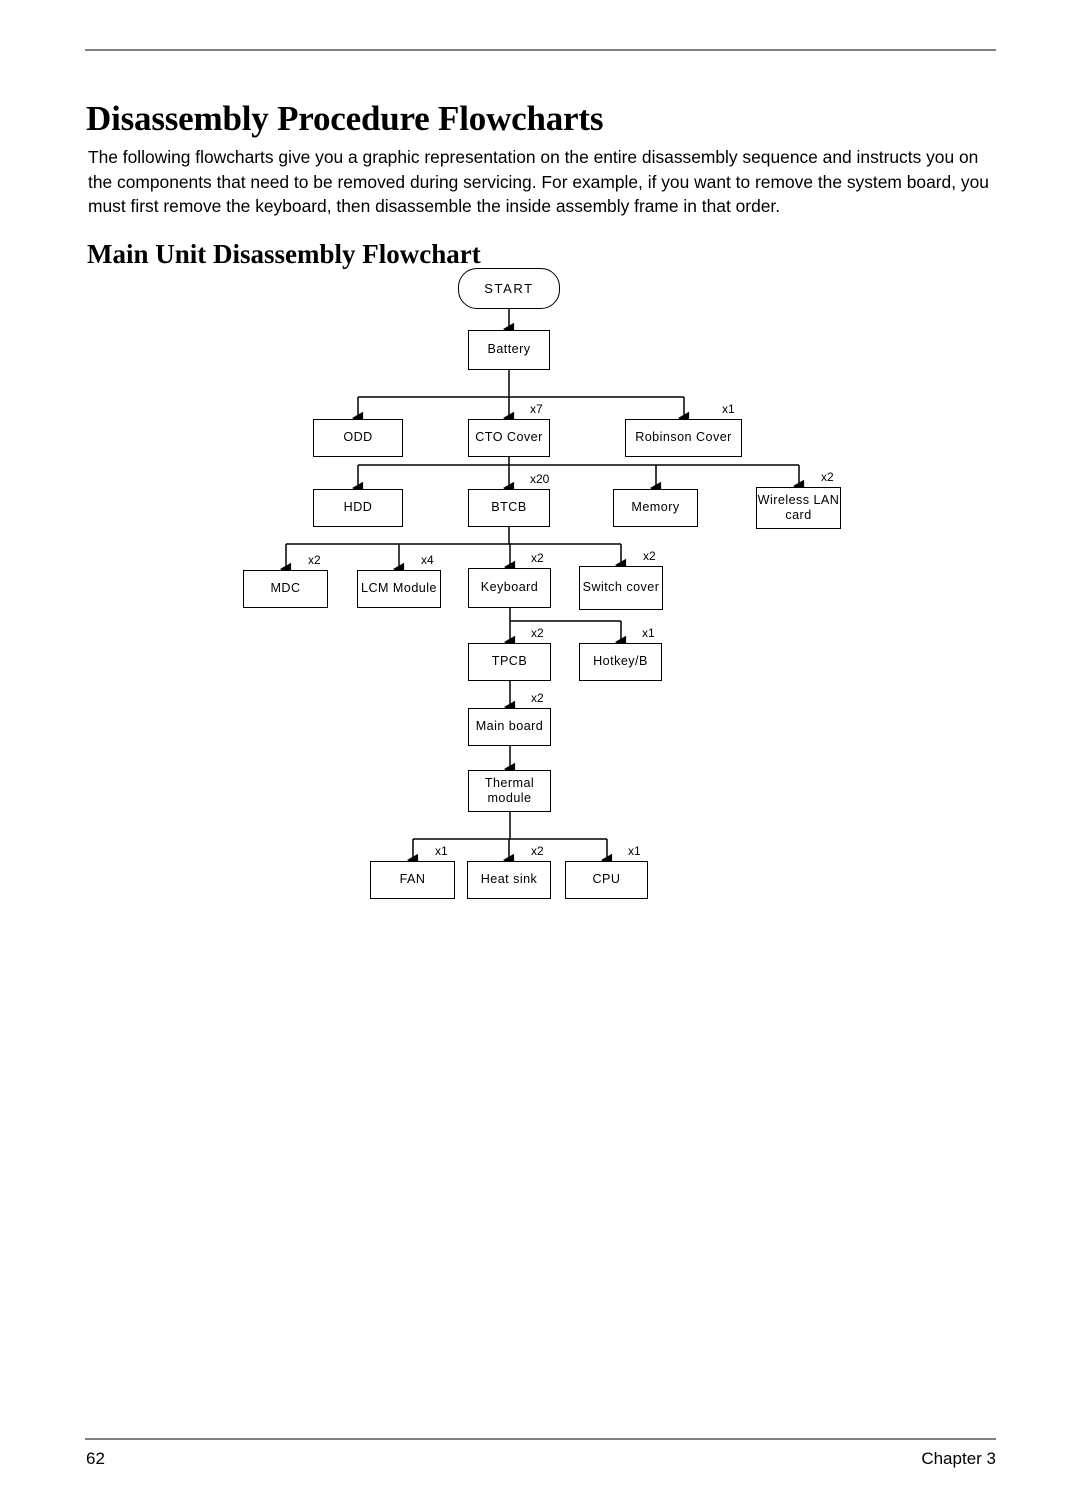 The width and height of the screenshot is (1080, 1512). What do you see at coordinates (649, 556) in the screenshot?
I see `screw-qty-switch: x2` at bounding box center [649, 556].